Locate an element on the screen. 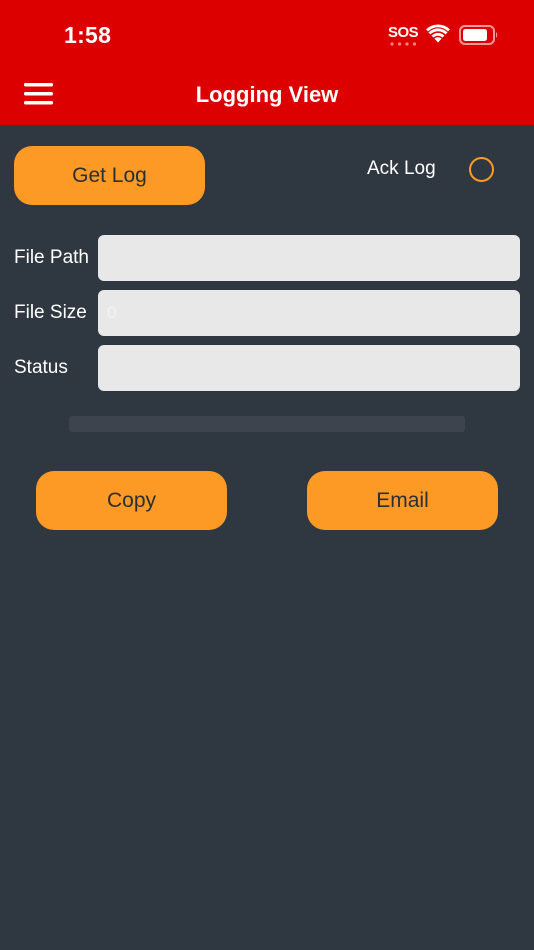 The height and width of the screenshot is (950, 534). file-path-label: File Path is located at coordinates (51, 257).